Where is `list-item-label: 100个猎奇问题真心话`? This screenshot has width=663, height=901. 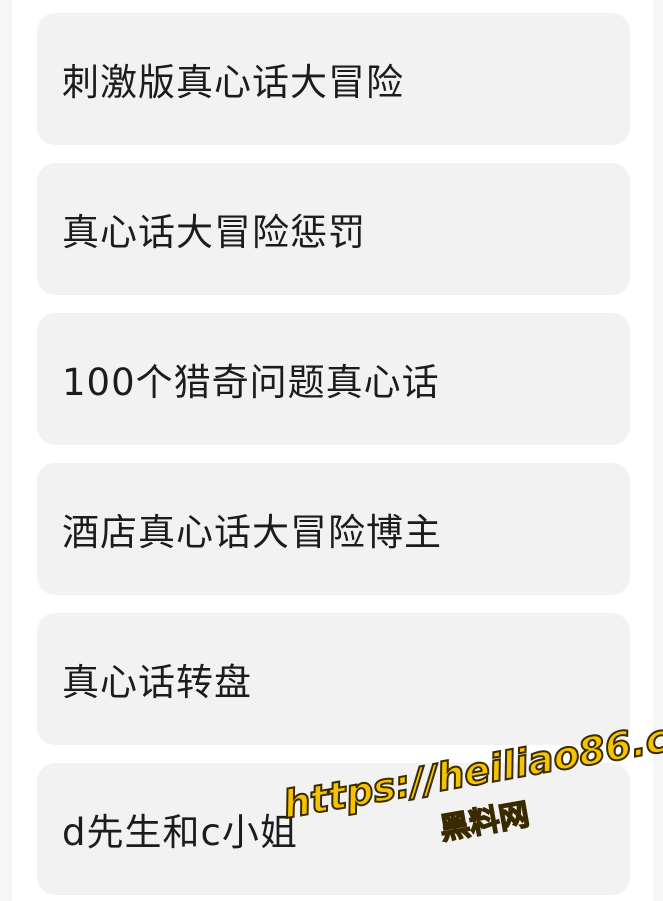 list-item-label: 100个猎奇问题真心话 is located at coordinates (251, 382).